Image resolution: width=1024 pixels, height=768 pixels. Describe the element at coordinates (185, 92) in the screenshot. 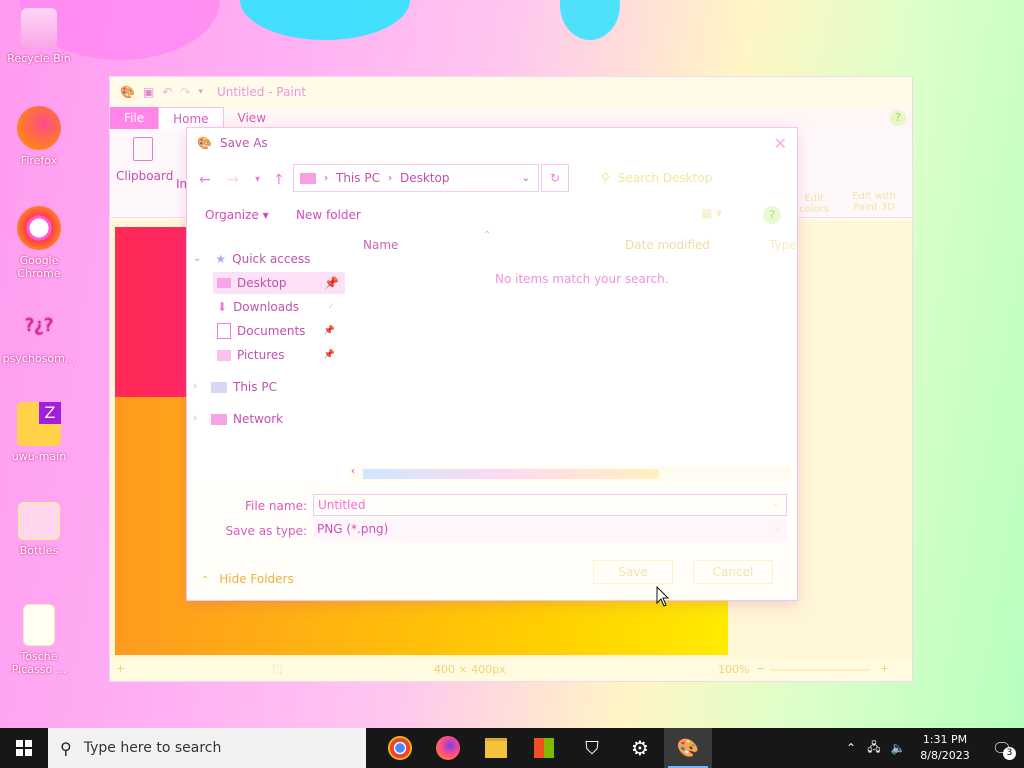

I see `redo-icon: ↷` at that location.